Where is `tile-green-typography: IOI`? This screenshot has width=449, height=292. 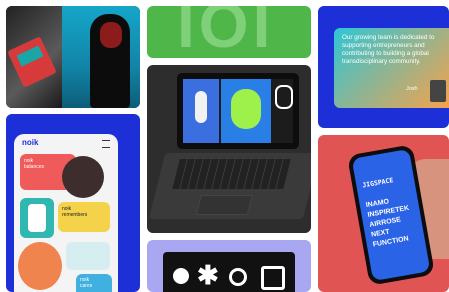
tile-green-typography: IOI is located at coordinates (229, 32).